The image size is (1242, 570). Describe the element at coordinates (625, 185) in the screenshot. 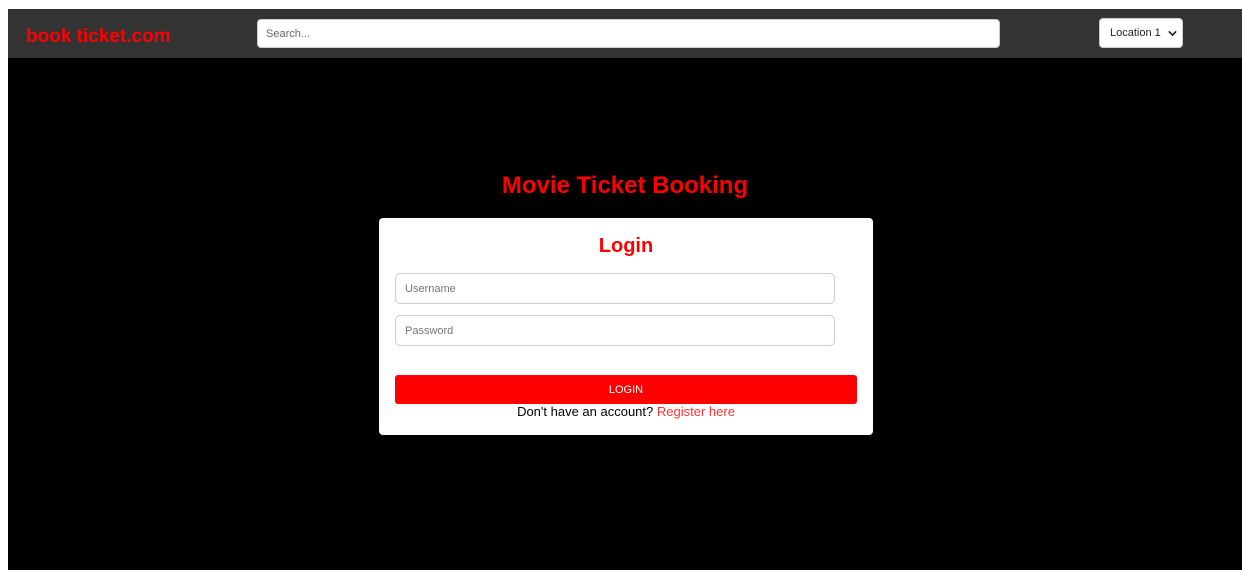

I see `page-title: Movie Ticket Booking` at that location.